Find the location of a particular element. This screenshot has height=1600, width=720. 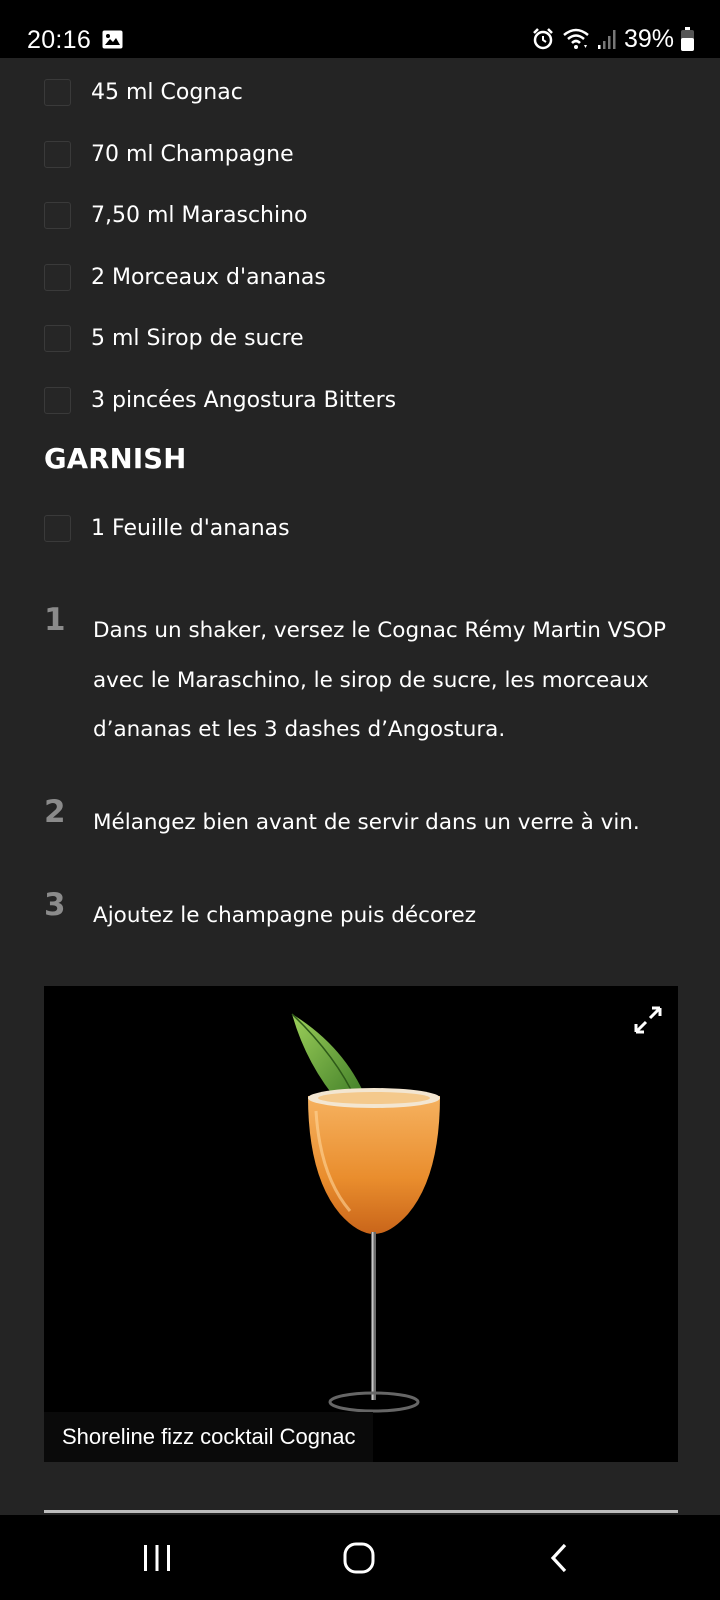

status-icons: 39% is located at coordinates (612, 39).